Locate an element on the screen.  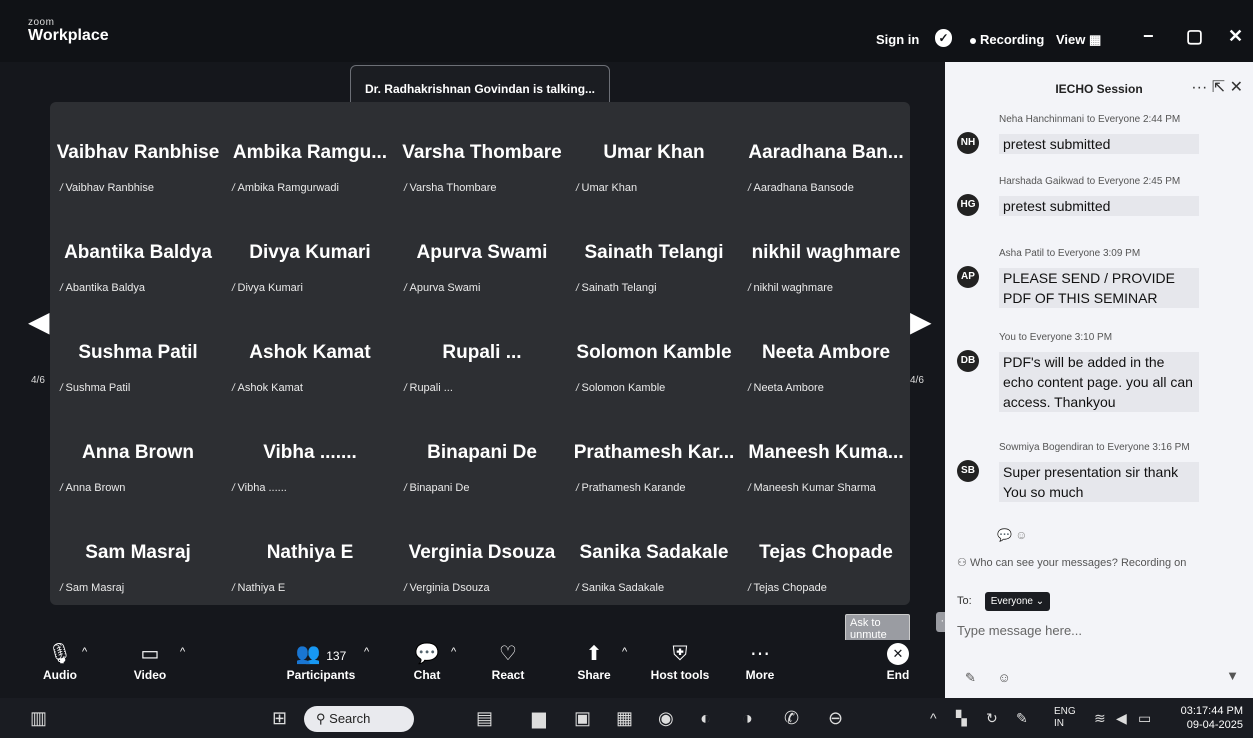
message-reactions: 💬 ☺ is located at coordinates (1012, 535).